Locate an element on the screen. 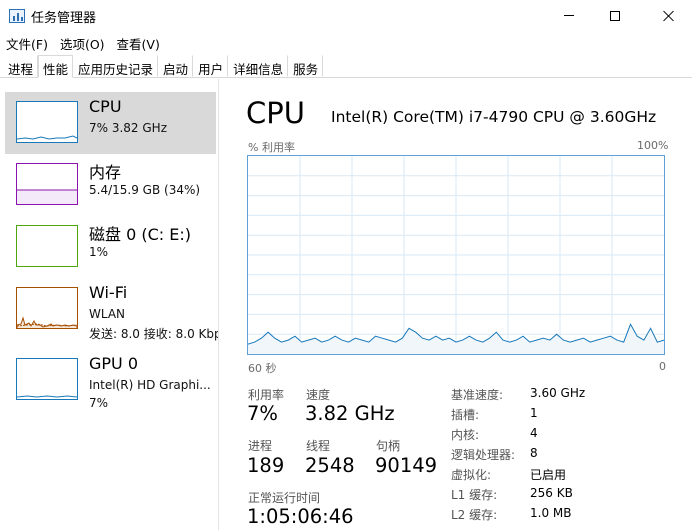  graph-x-right: 0 is located at coordinates (662, 366).